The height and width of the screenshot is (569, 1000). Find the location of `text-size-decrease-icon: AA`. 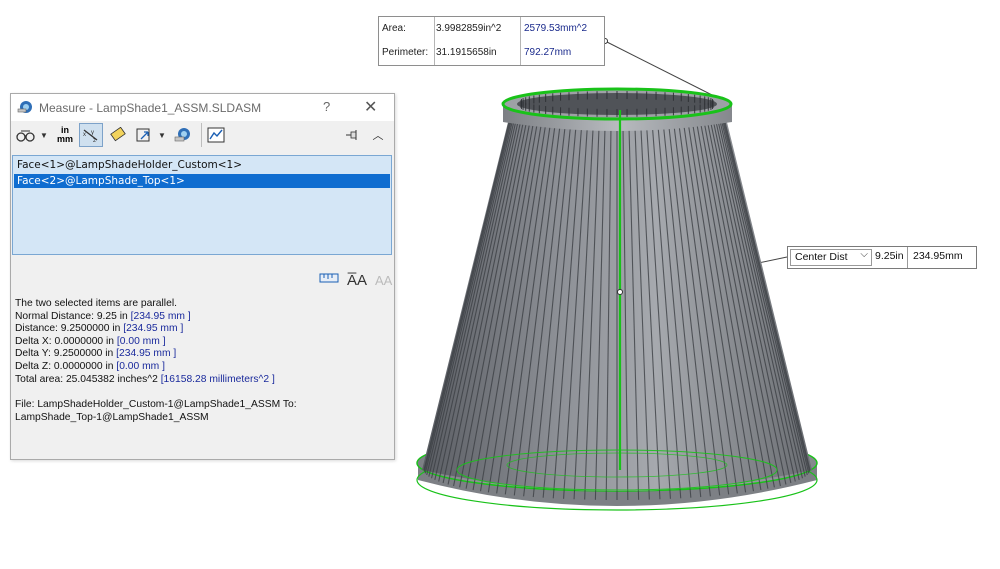

text-size-decrease-icon: AA is located at coordinates (383, 280).